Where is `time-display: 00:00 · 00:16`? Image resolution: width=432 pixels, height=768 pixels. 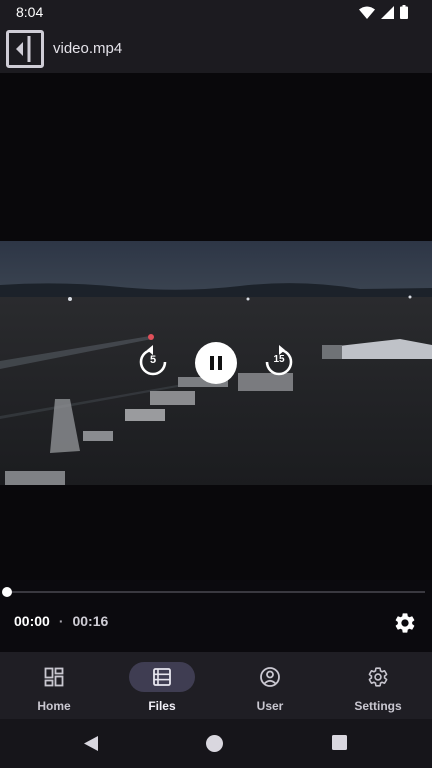
time-display: 00:00 · 00:16 is located at coordinates (61, 621).